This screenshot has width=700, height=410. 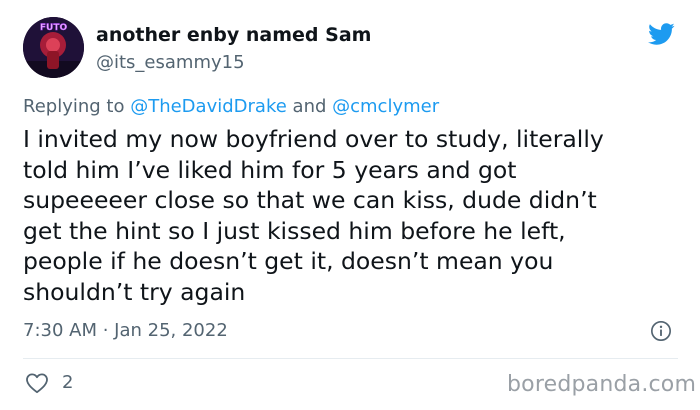 What do you see at coordinates (77, 106) in the screenshot?
I see `reply-prefix: Replying to` at bounding box center [77, 106].